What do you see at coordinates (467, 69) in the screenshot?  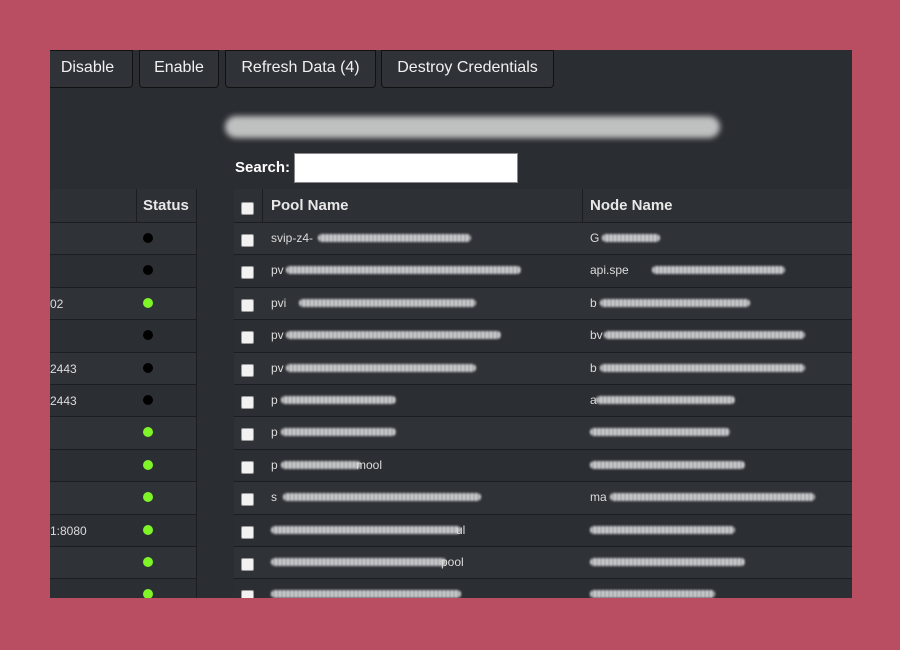 I see `destroy-credentials-button: Destroy Credentials` at bounding box center [467, 69].